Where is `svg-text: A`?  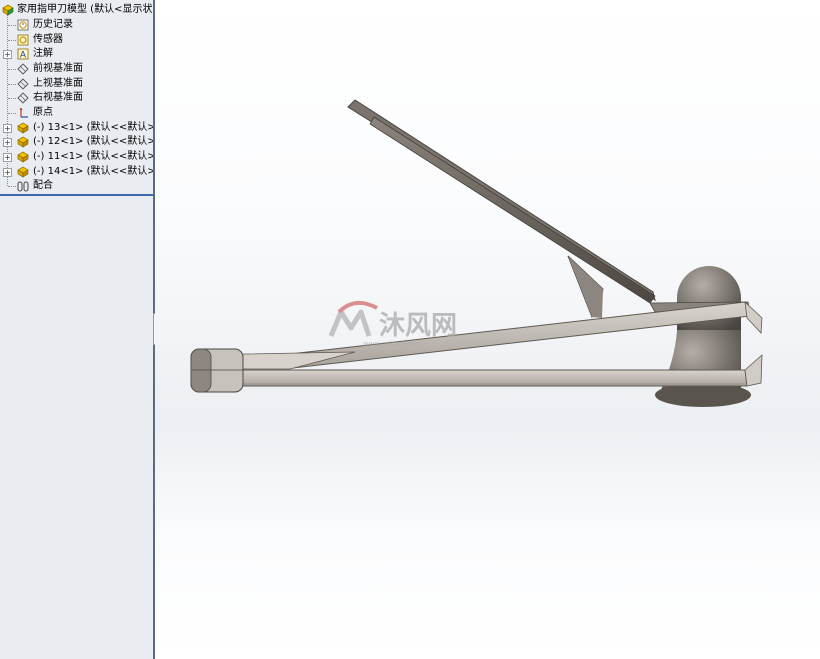 svg-text: A is located at coordinates (23, 56).